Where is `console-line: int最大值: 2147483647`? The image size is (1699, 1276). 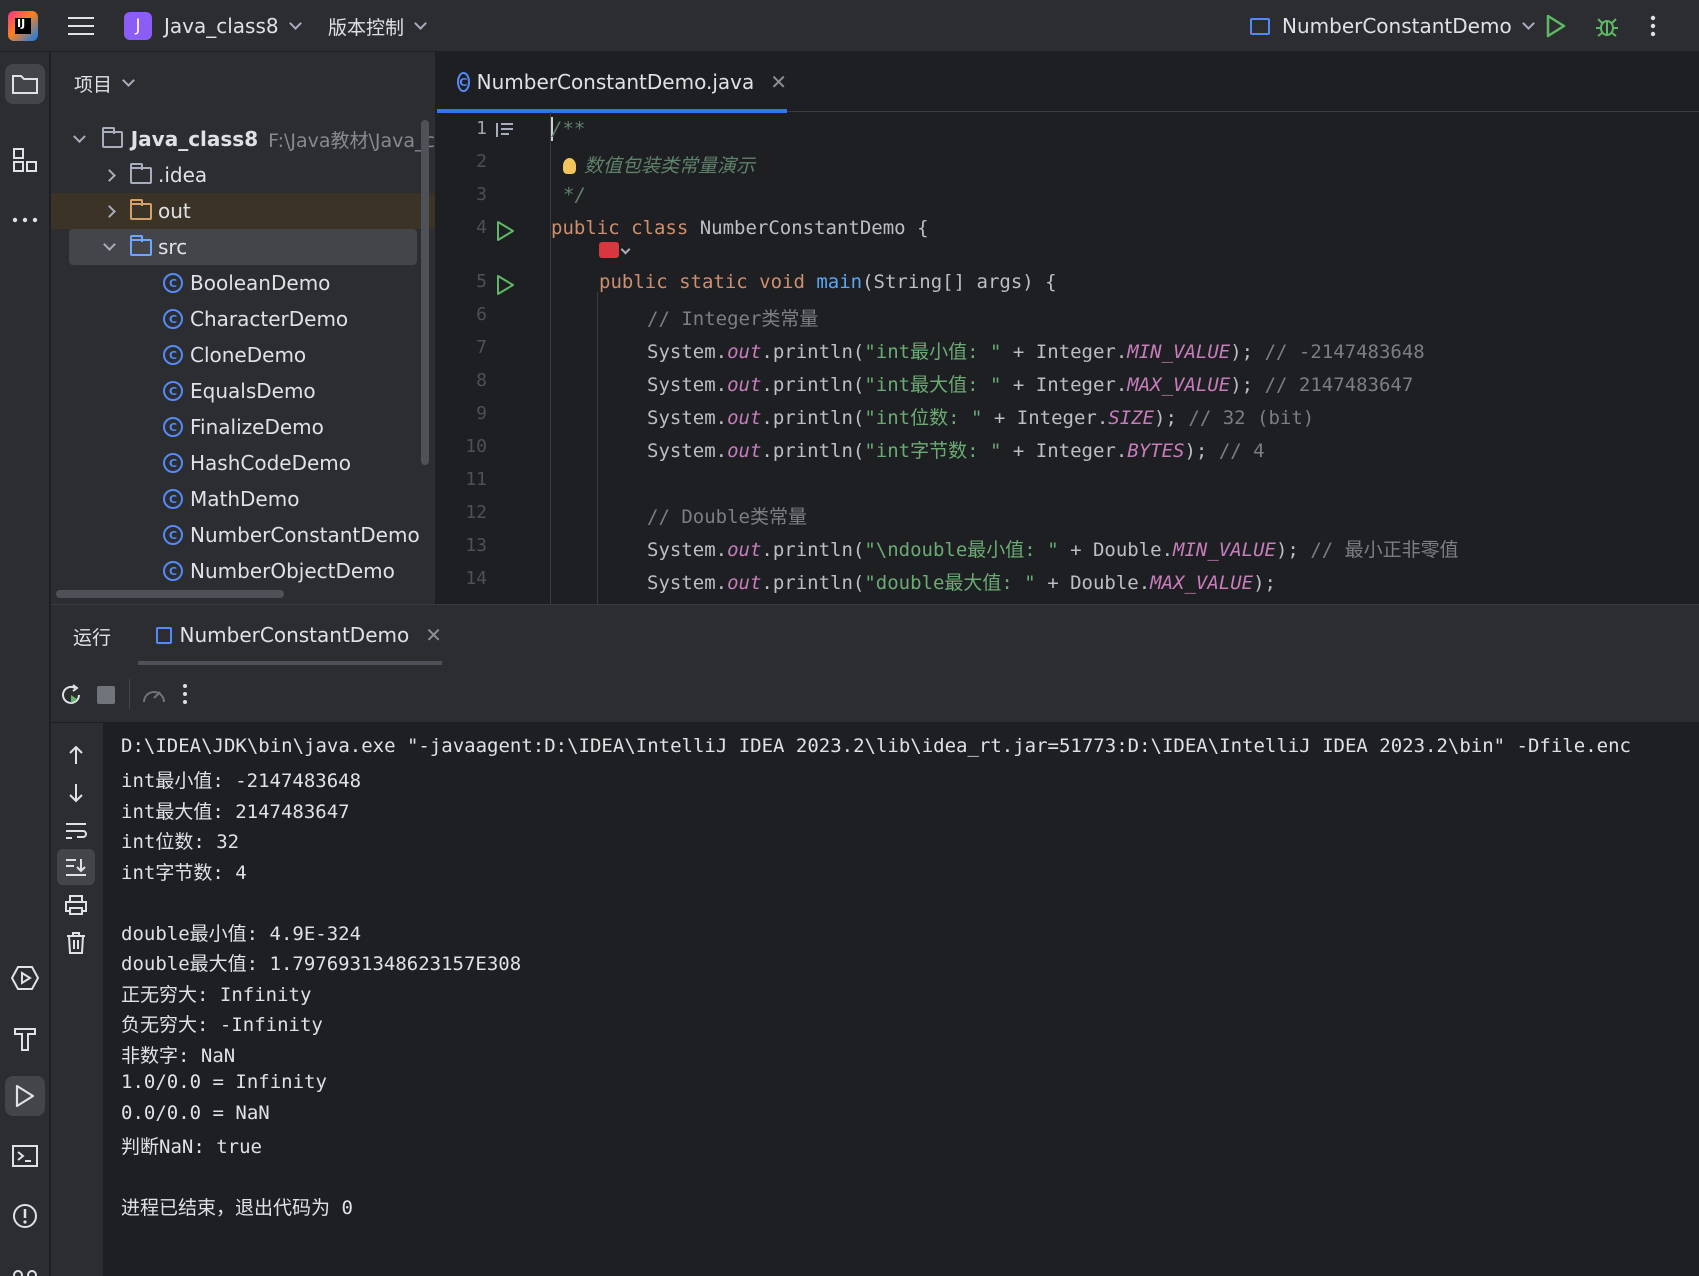 console-line: int最大值: 2147483647 is located at coordinates (235, 812).